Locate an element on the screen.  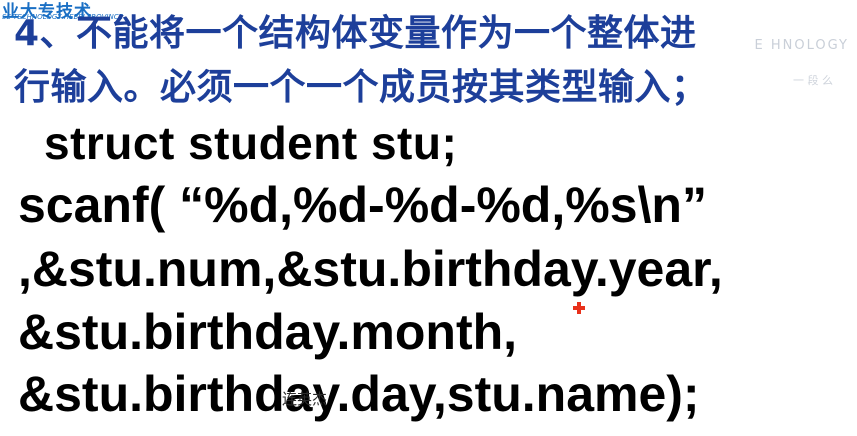
faint-watermark-text-2: 一 段 么 is located at coordinates (813, 80).